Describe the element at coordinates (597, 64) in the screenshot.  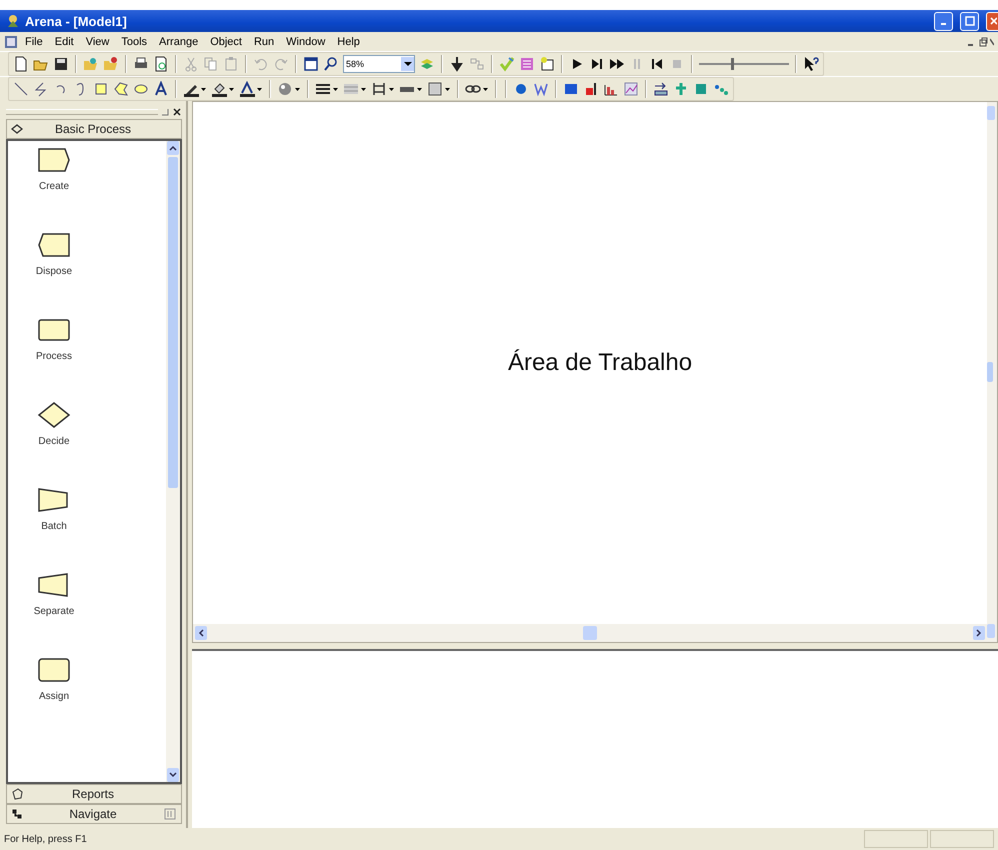
I see `step-icon` at that location.